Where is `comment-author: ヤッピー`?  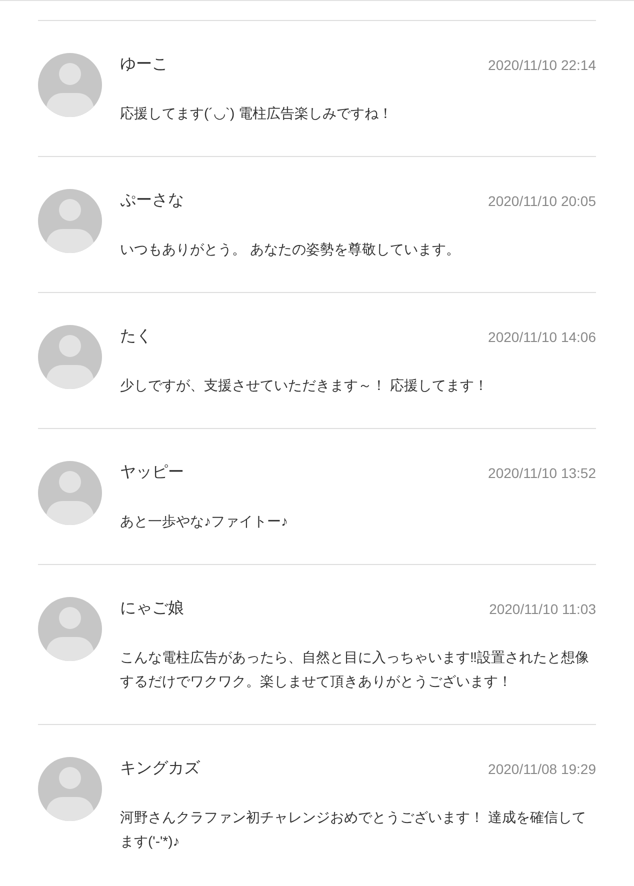
comment-author: ヤッピー is located at coordinates (152, 473).